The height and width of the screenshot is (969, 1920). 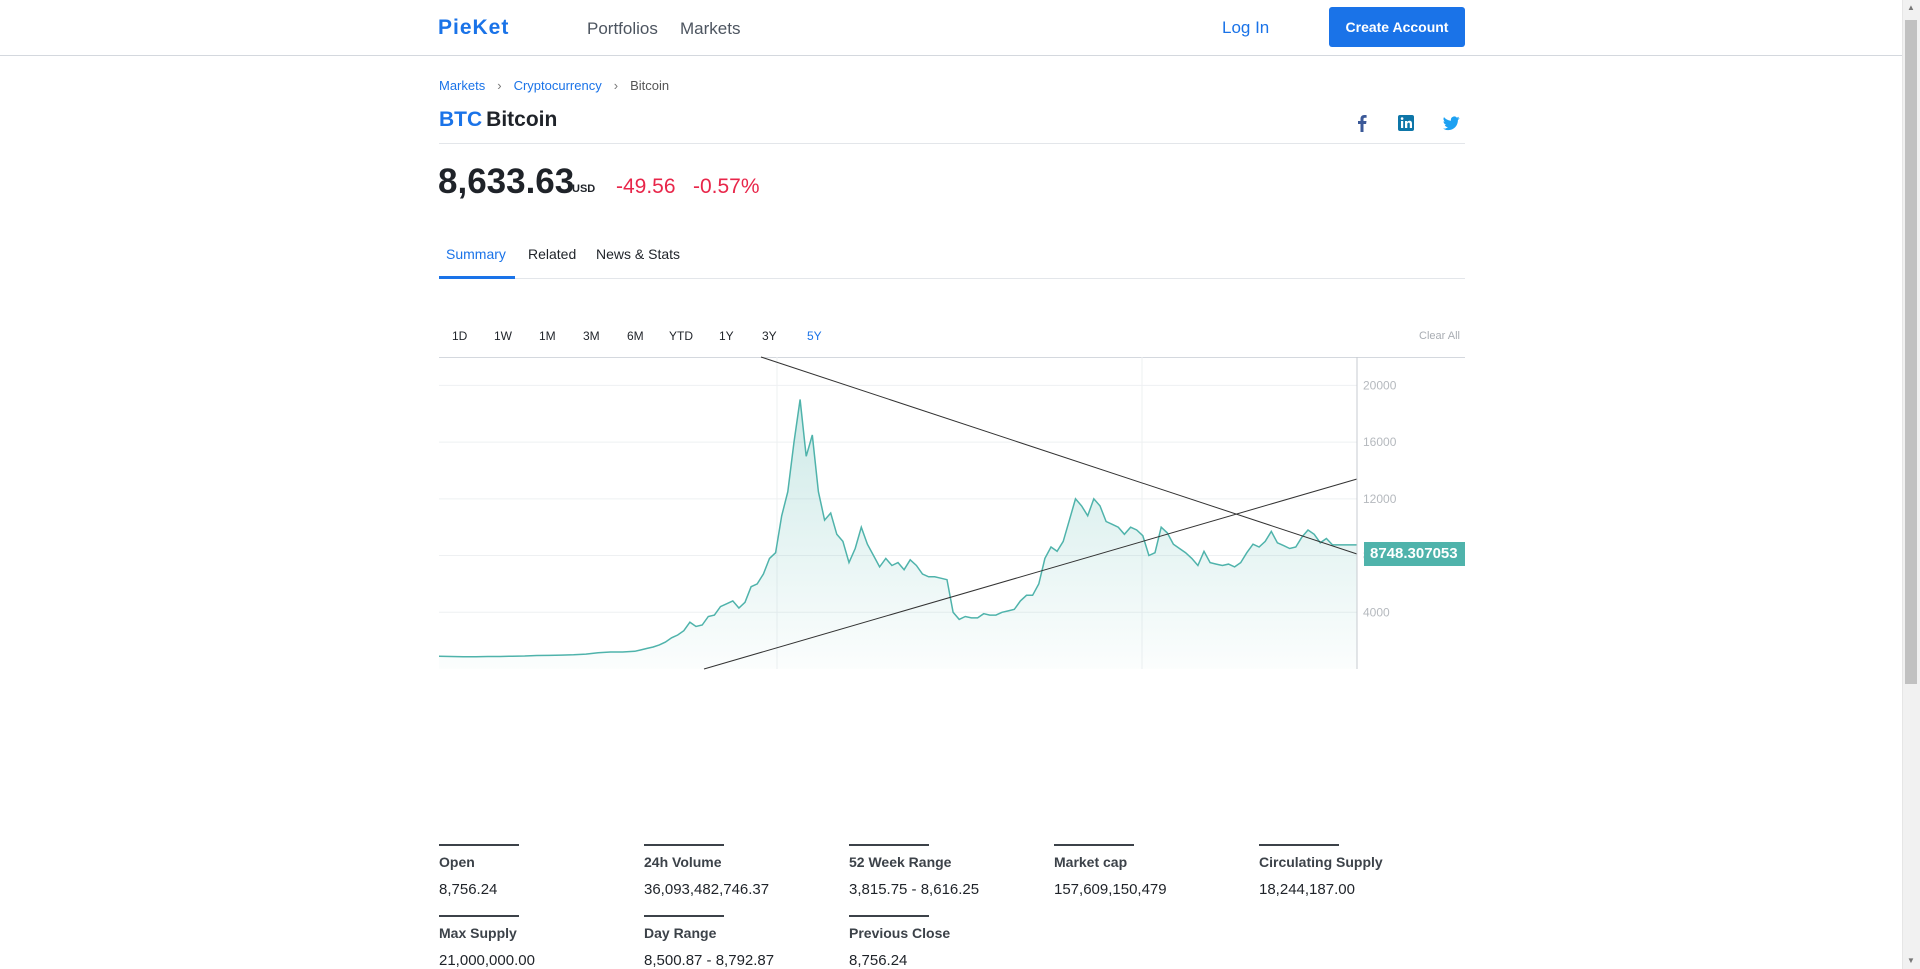 I want to click on stat-value: 18,244,187.00, so click(x=1307, y=889).